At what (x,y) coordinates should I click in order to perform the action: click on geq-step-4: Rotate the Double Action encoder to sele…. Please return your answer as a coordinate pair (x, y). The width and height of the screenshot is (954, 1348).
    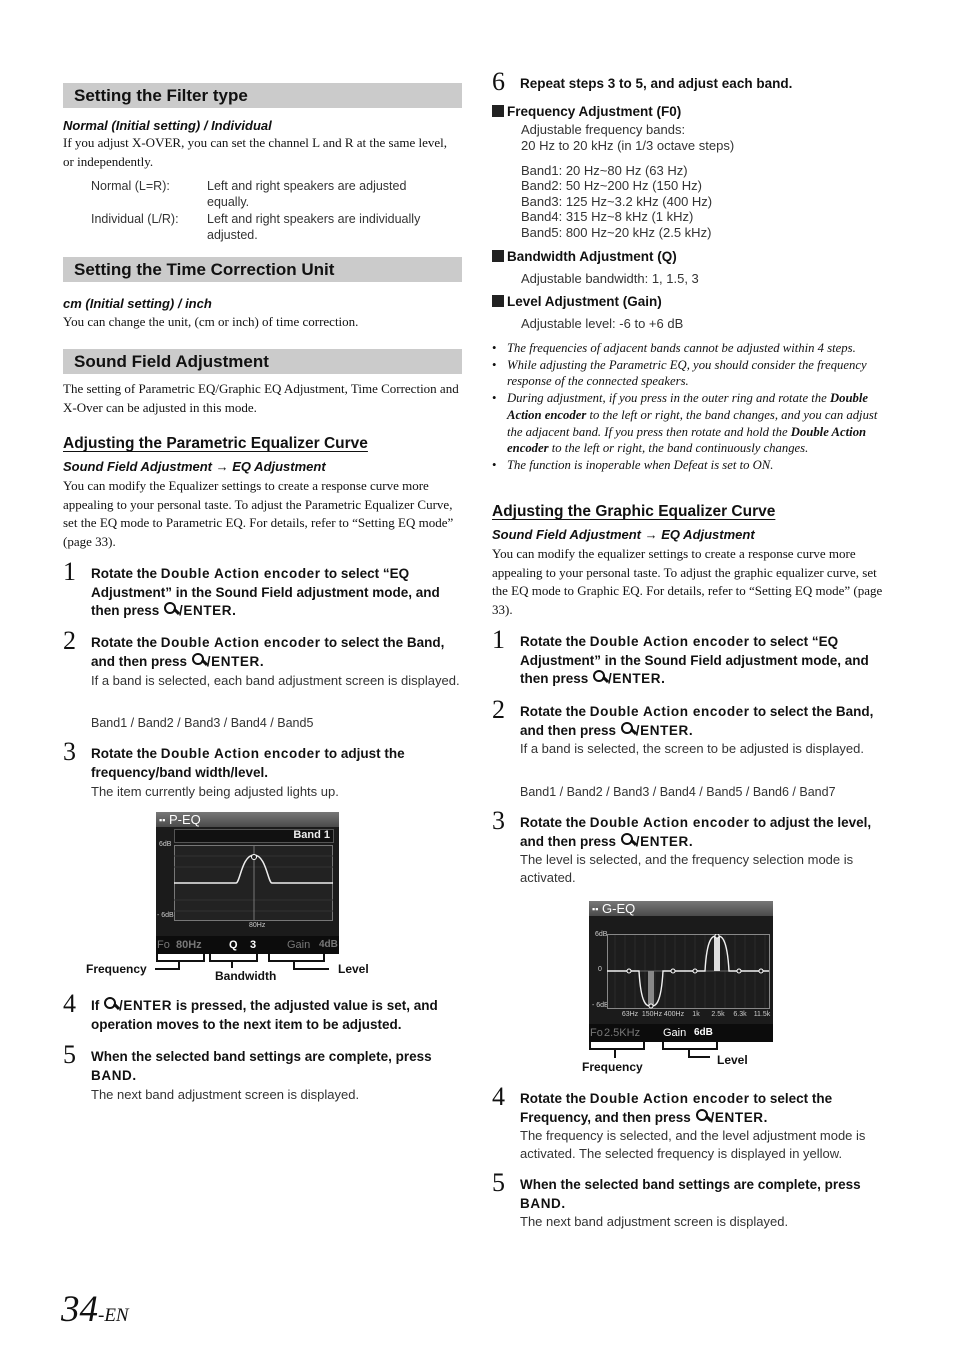
    Looking at the image, I should click on (676, 1108).